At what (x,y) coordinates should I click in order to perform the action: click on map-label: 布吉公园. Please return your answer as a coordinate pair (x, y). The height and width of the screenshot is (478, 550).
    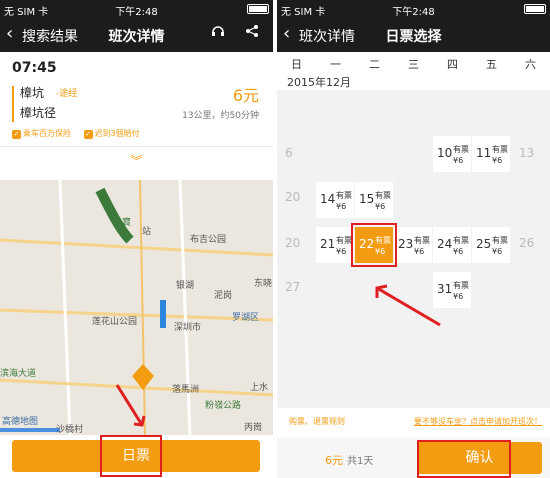
    Looking at the image, I should click on (208, 240).